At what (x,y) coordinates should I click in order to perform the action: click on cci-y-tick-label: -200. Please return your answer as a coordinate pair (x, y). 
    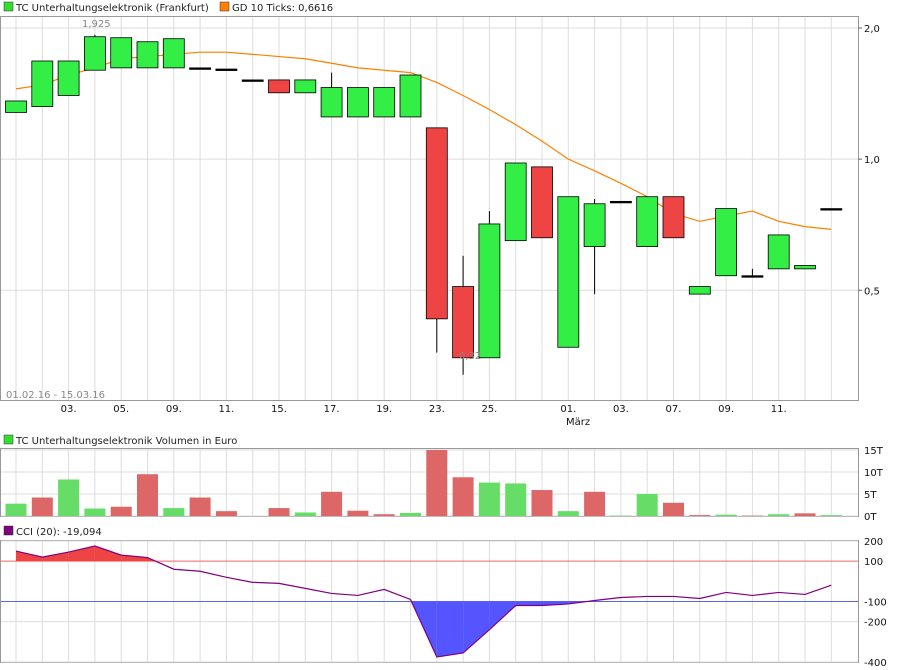
    Looking at the image, I should click on (875, 623).